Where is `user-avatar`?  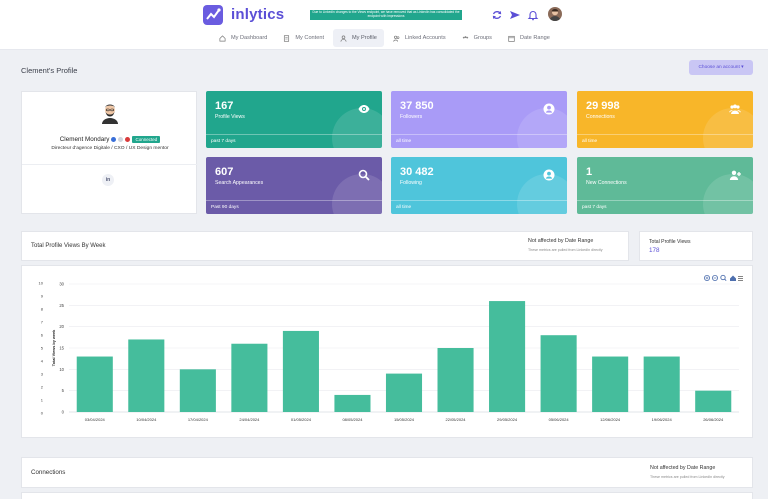
user-avatar is located at coordinates (555, 14).